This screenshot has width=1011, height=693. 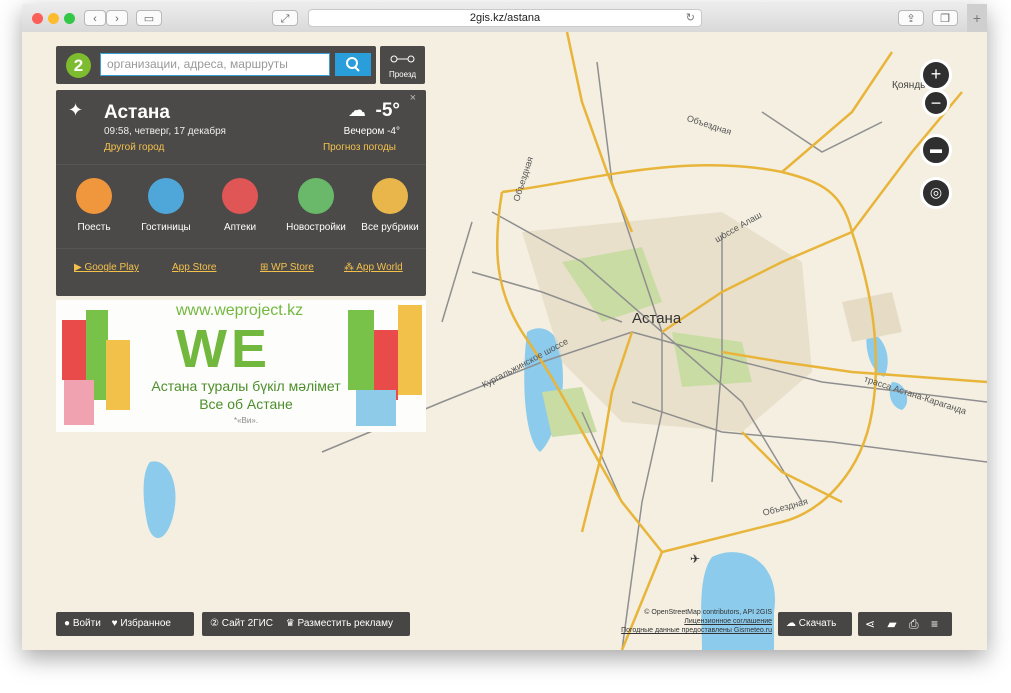 I want to click on print-icon: ⎙, so click(x=914, y=624).